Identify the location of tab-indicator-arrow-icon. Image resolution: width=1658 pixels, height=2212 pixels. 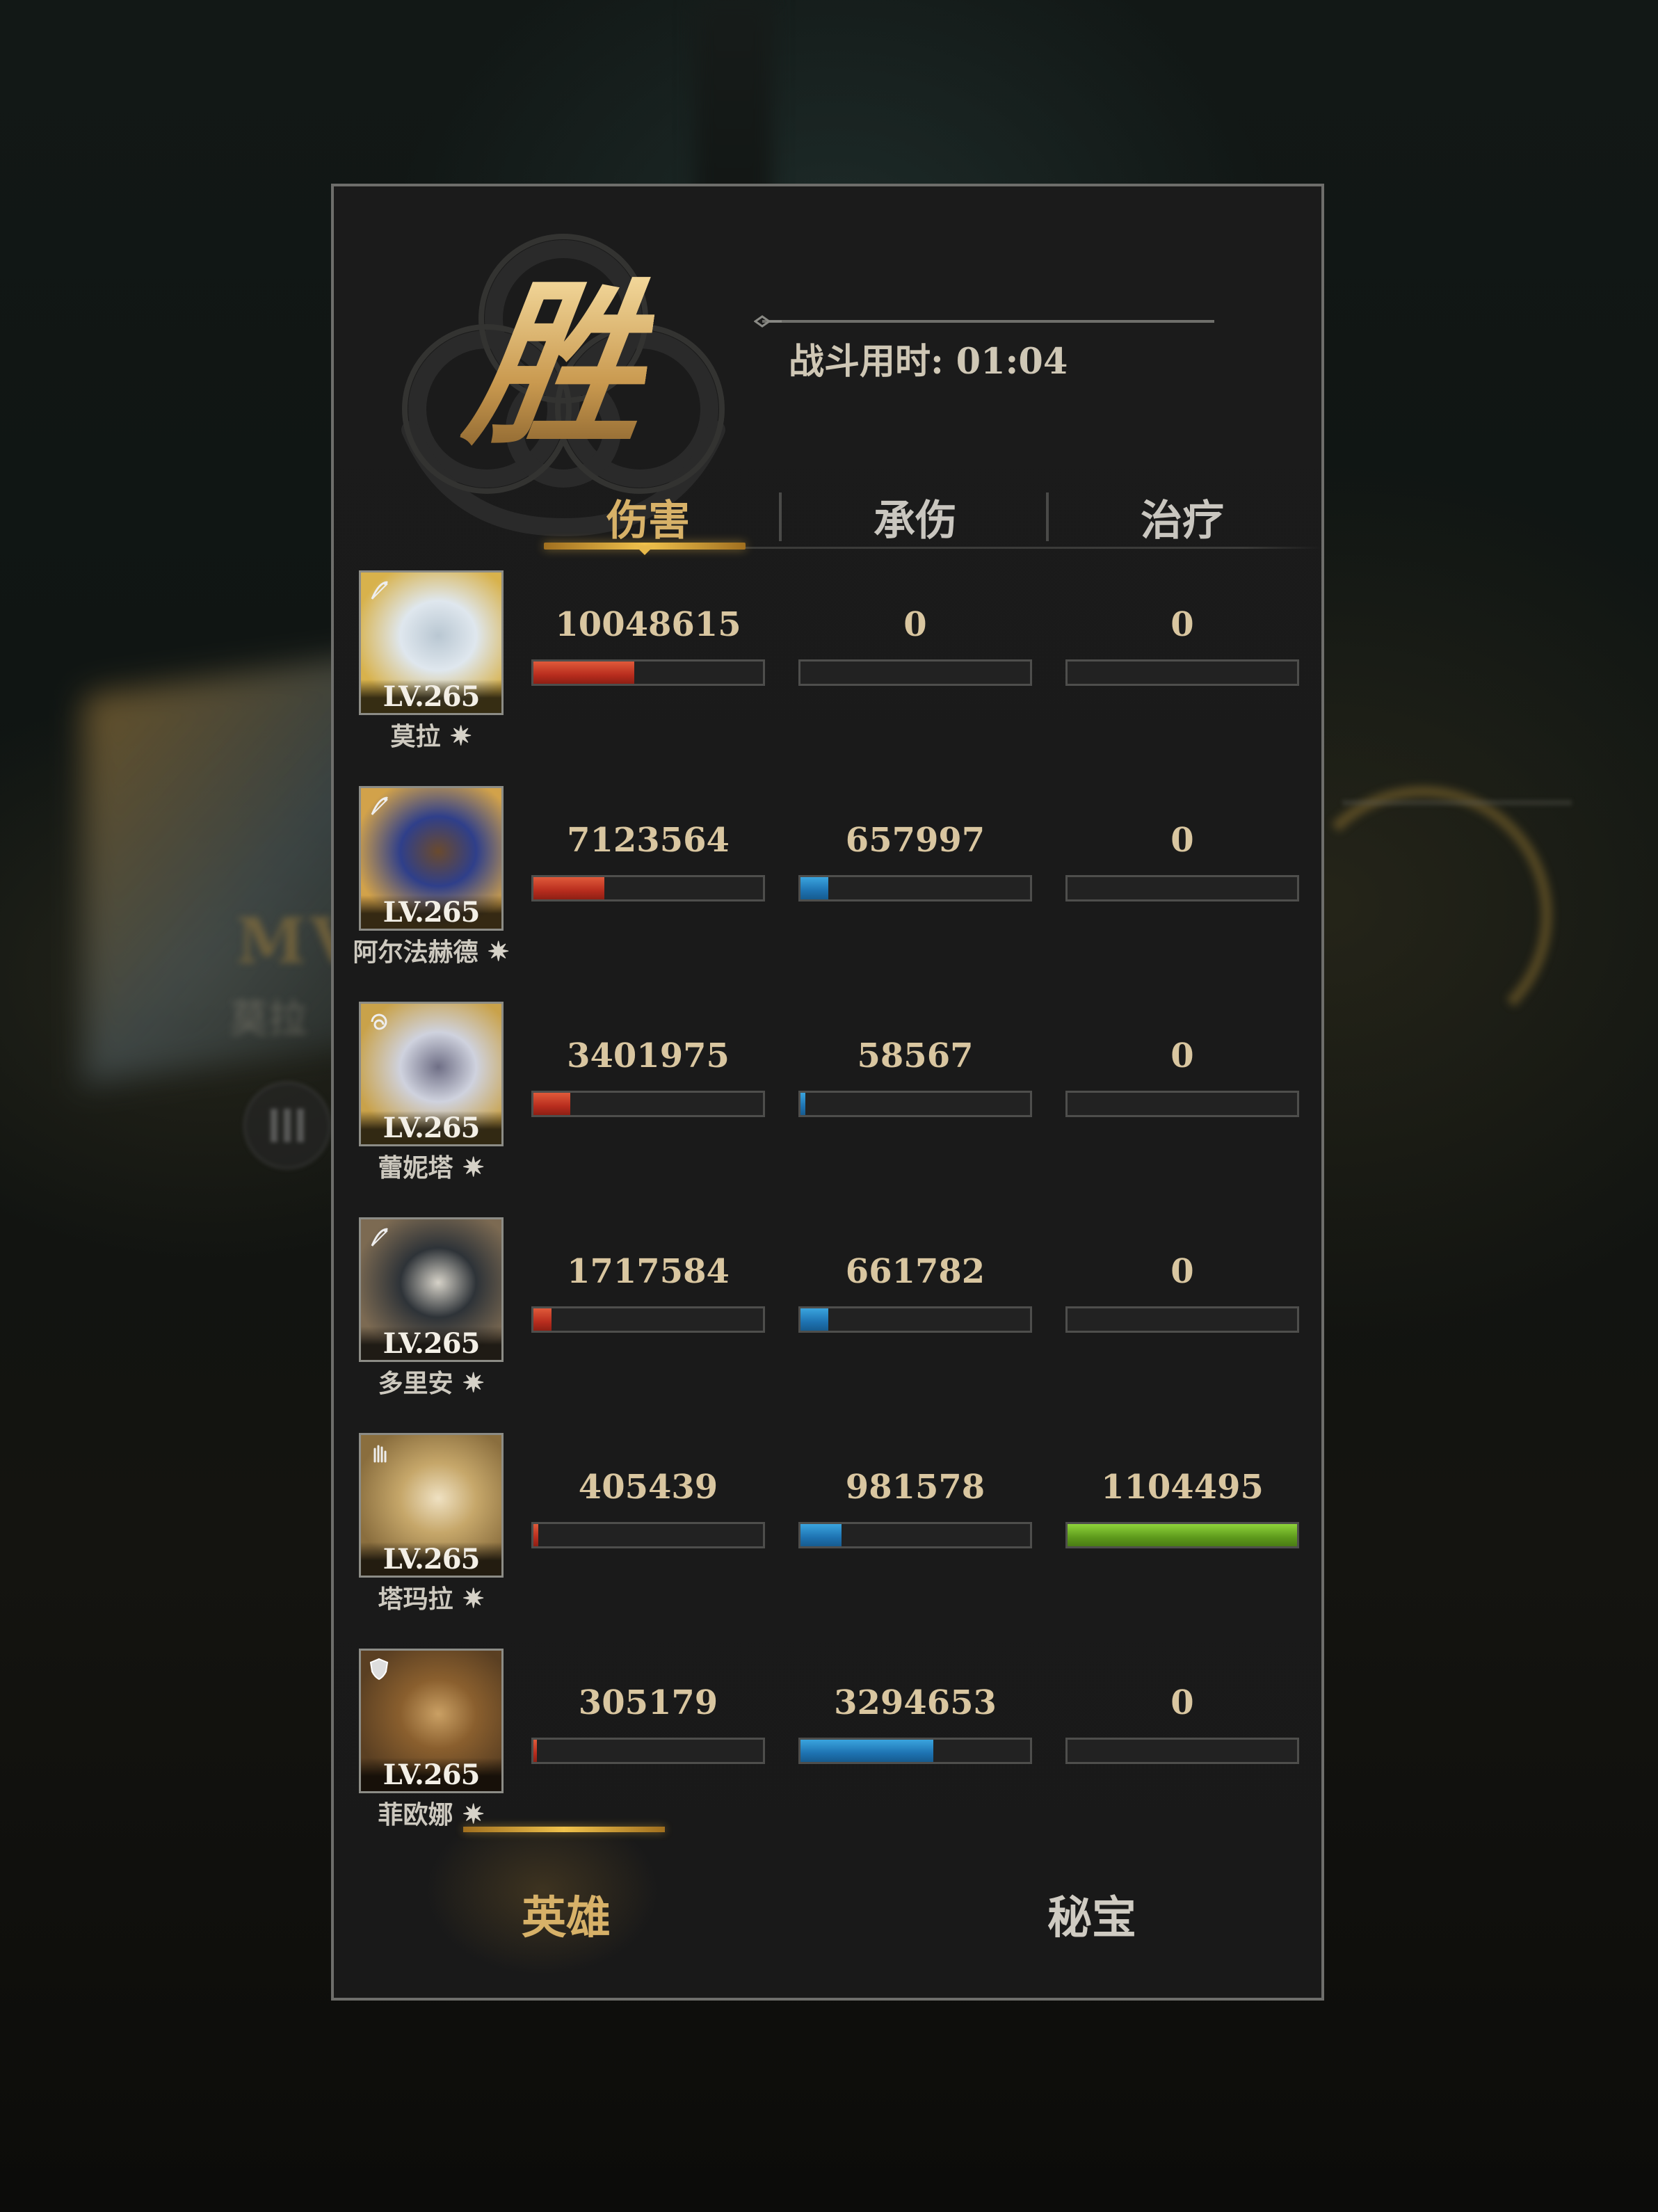
(644, 550).